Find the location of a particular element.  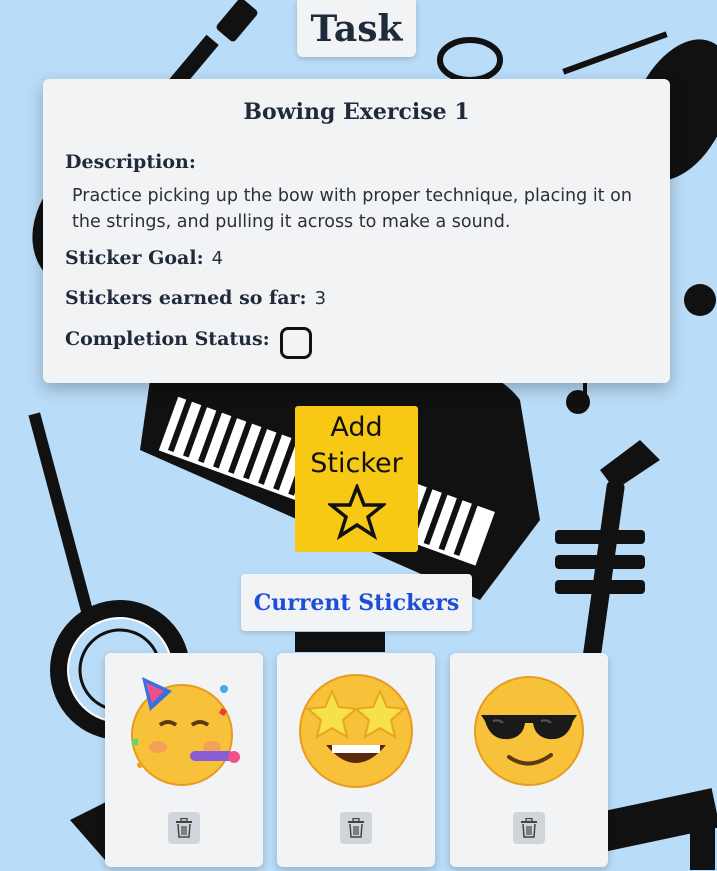

stickers-earned-row: Stickers earned so far: 3 is located at coordinates (195, 298).